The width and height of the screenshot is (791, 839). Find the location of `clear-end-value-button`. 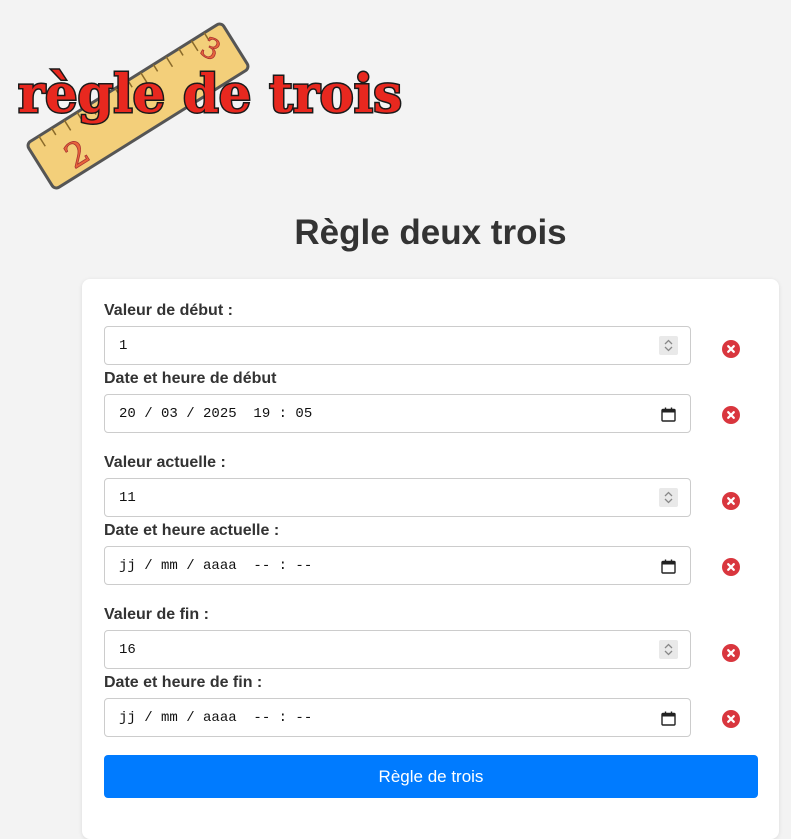

clear-end-value-button is located at coordinates (731, 653).